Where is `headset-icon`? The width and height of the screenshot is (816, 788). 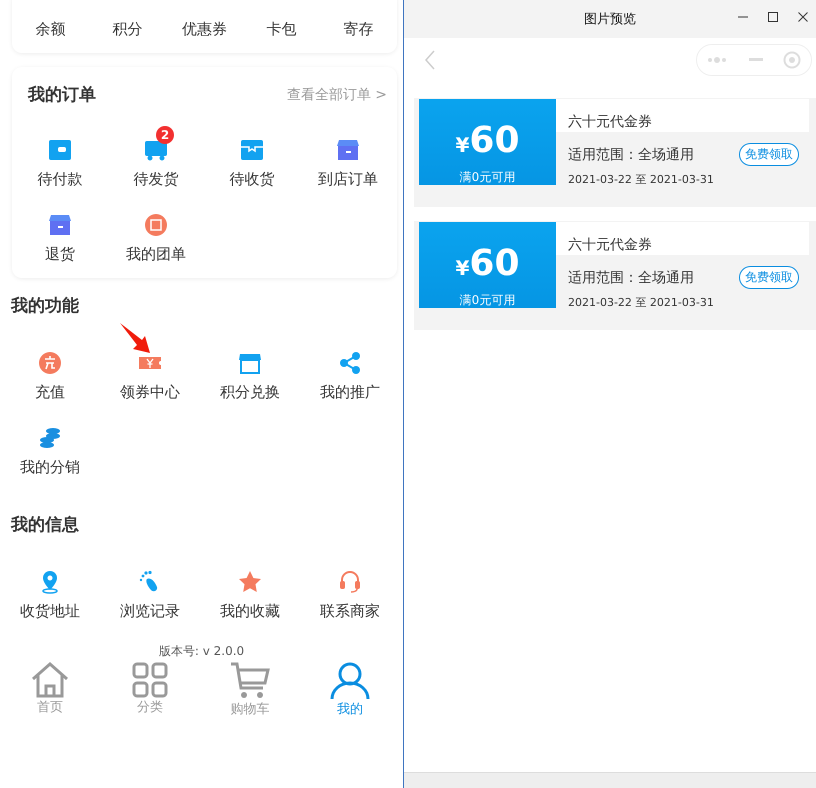
headset-icon is located at coordinates (350, 582).